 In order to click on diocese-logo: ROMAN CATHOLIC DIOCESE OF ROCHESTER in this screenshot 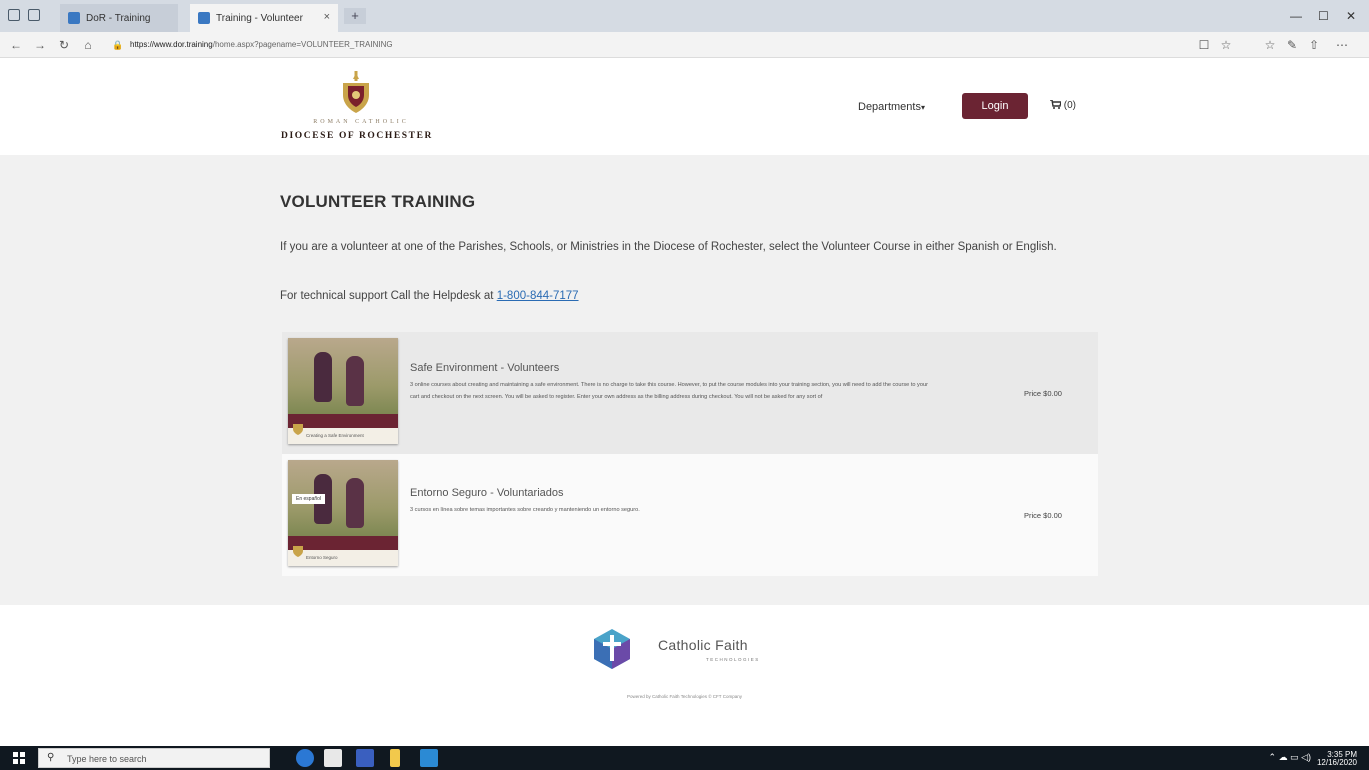, I will do `click(361, 110)`.